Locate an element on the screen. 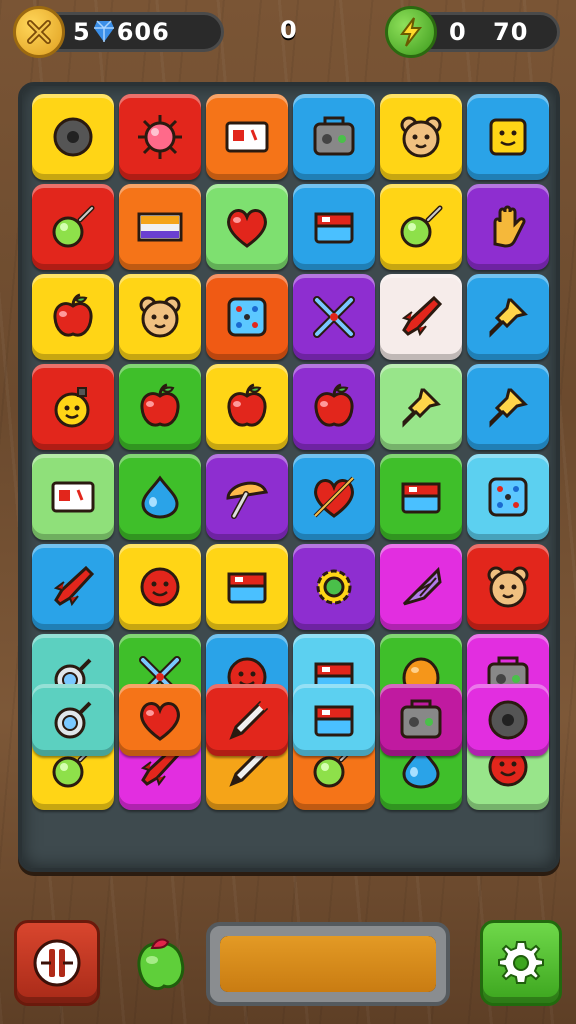 This screenshot has height=1024, width=576. tile-r2-c2 is located at coordinates (247, 317).